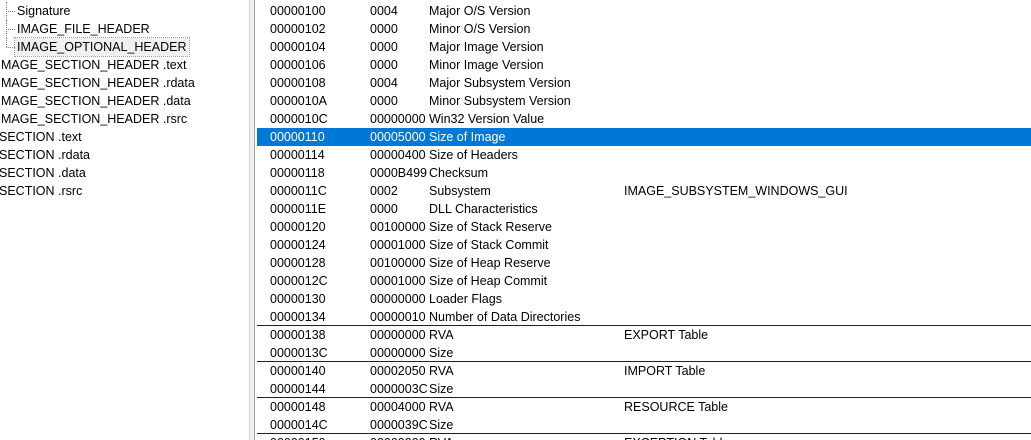  I want to click on offset-cell: 00000114, so click(297, 155).